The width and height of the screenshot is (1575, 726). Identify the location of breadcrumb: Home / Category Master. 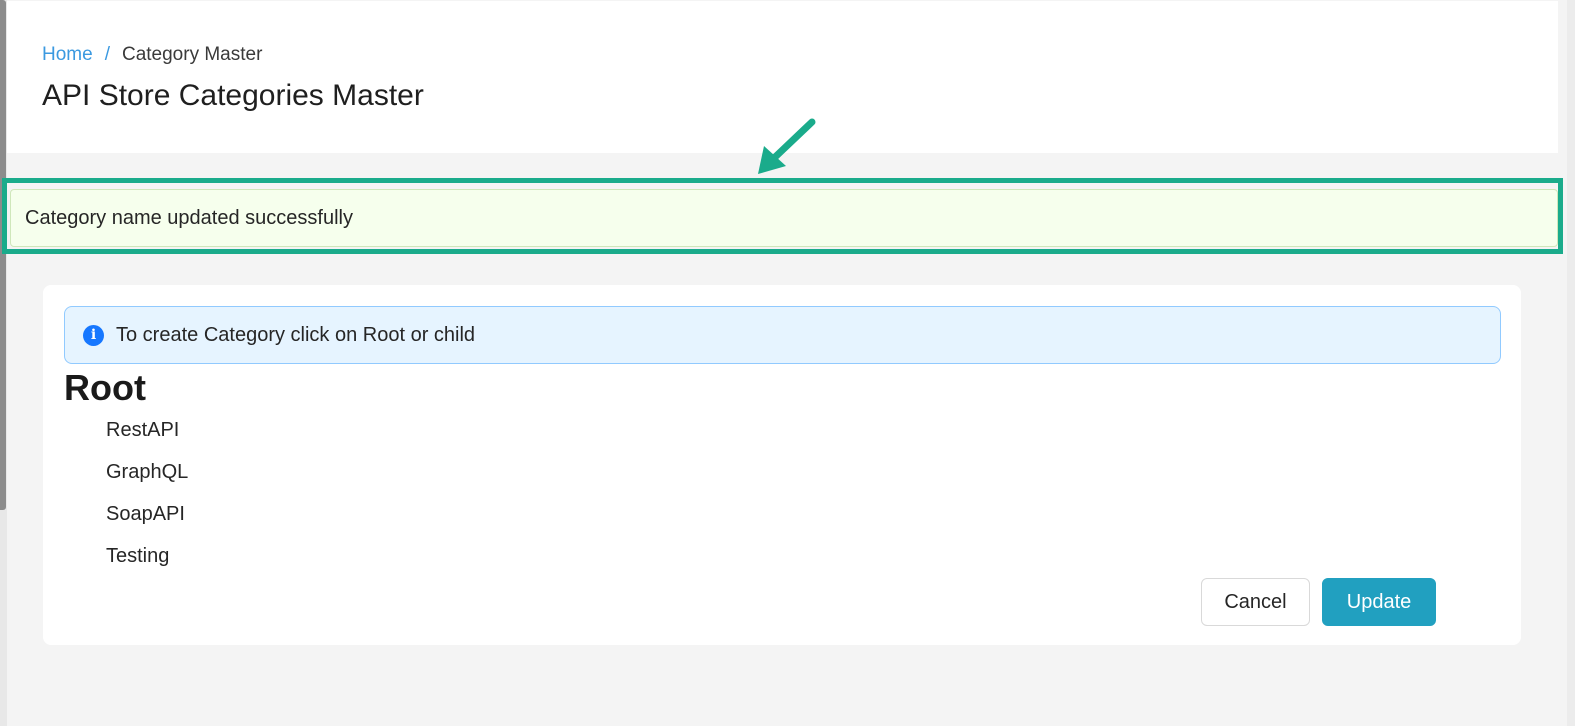
(152, 55).